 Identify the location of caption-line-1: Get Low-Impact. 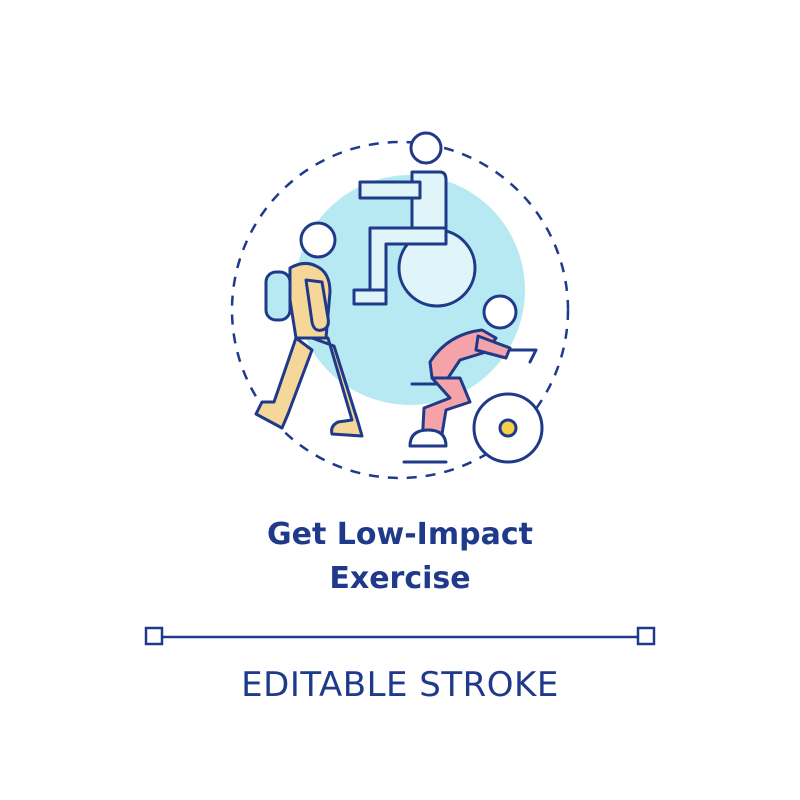
(400, 534).